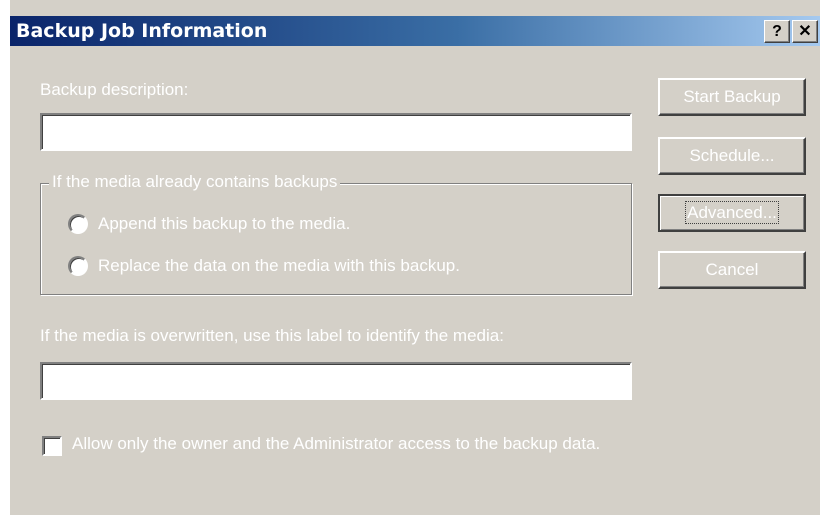 The height and width of the screenshot is (515, 820). Describe the element at coordinates (78, 266) in the screenshot. I see `replace-radio` at that location.